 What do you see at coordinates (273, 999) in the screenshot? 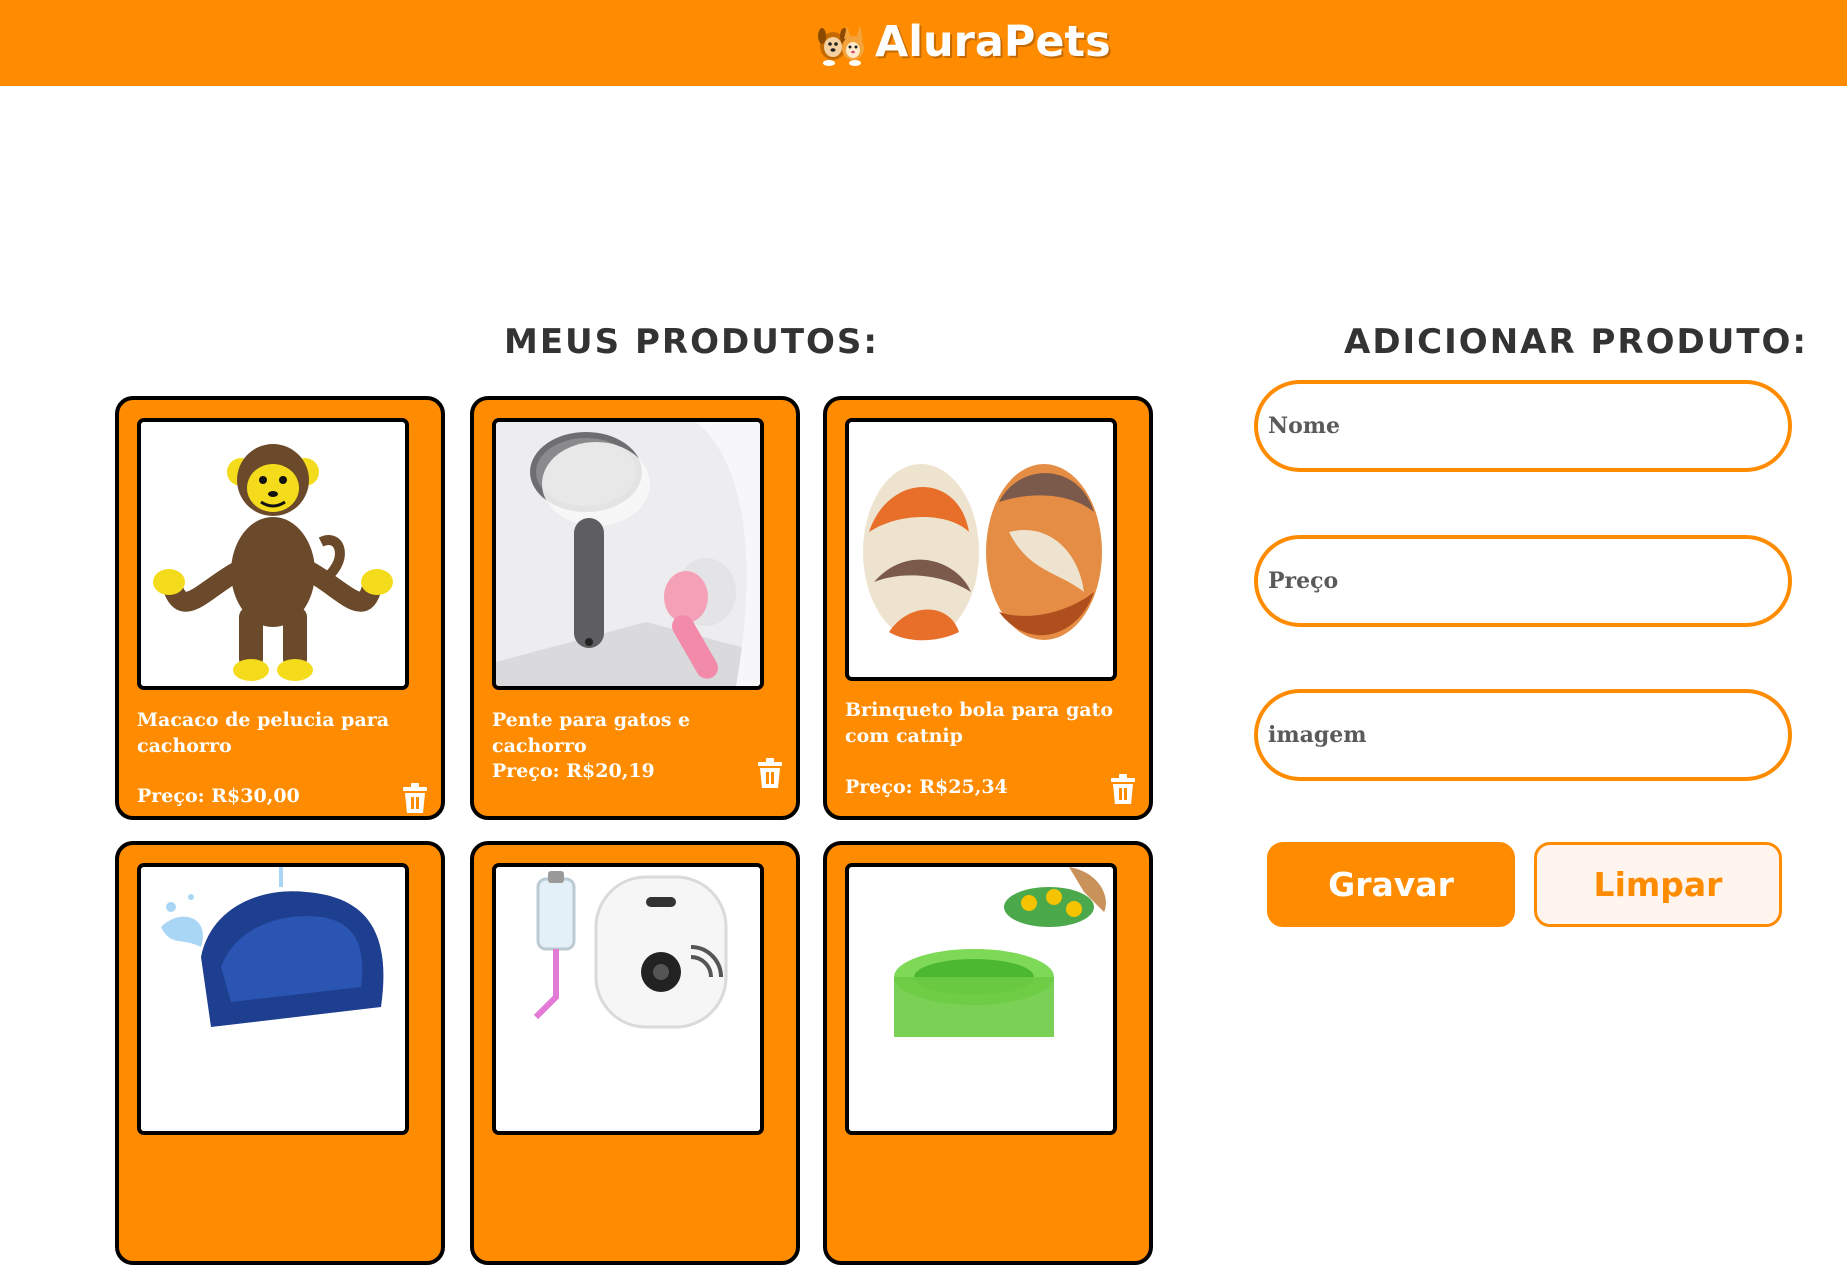
I see `product-image-water-fountain` at bounding box center [273, 999].